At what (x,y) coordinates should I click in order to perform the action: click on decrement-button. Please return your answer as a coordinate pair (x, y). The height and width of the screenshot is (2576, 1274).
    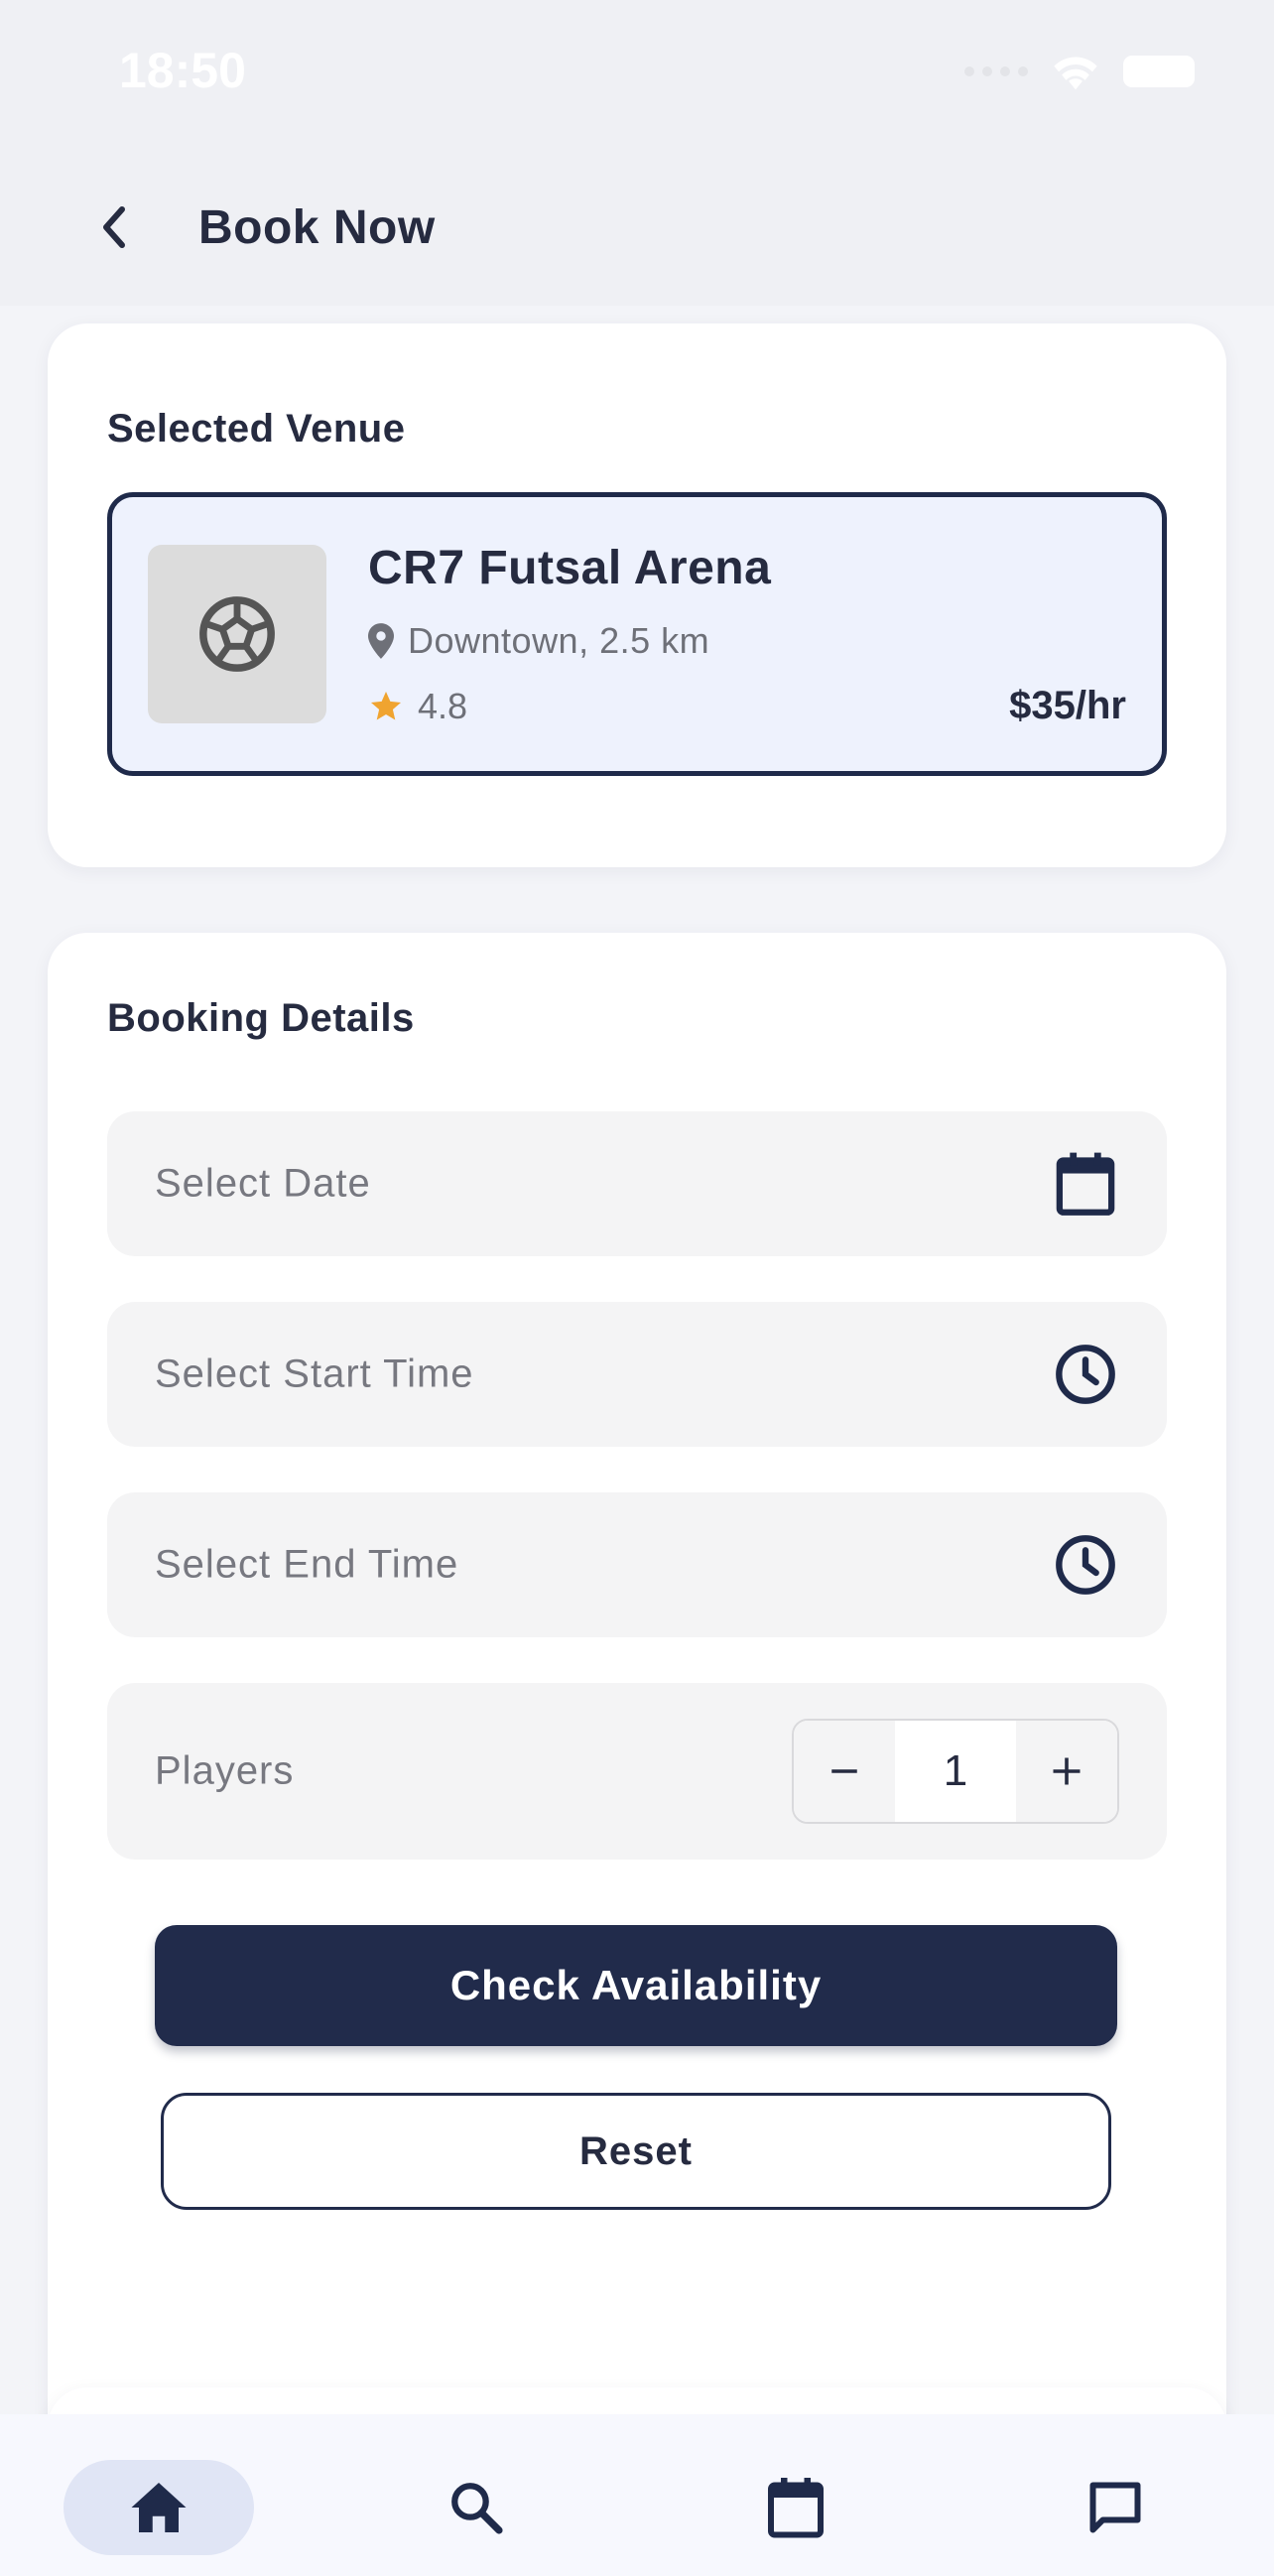
    Looking at the image, I should click on (844, 1772).